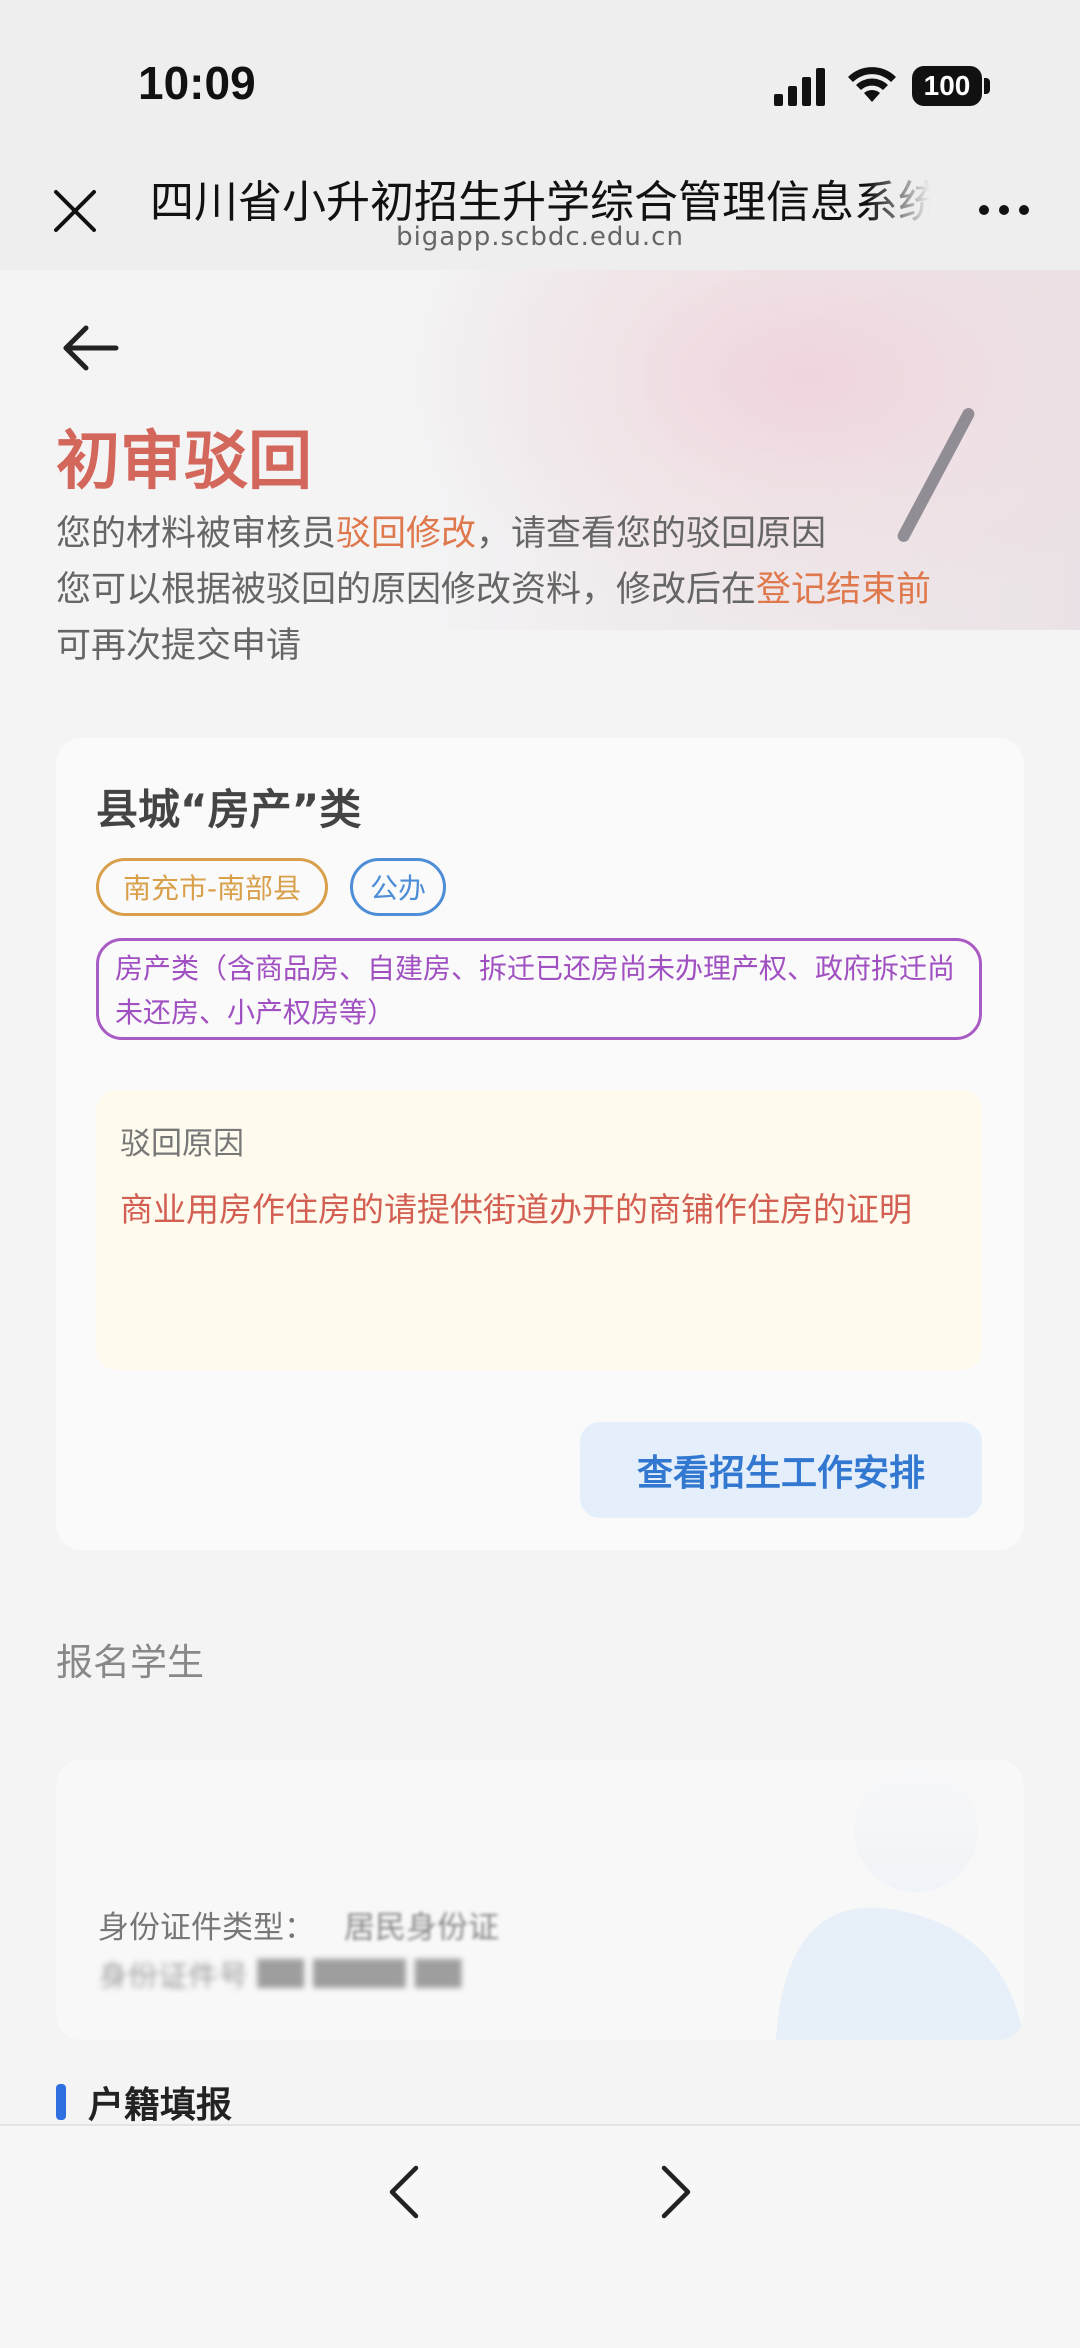 This screenshot has width=1080, height=2348. Describe the element at coordinates (539, 989) in the screenshot. I see `category-tag: 房产类（含商品房、自建房、拆迁已还房尚未办理产权、政府拆迁尚未还房、小产权房等）` at that location.